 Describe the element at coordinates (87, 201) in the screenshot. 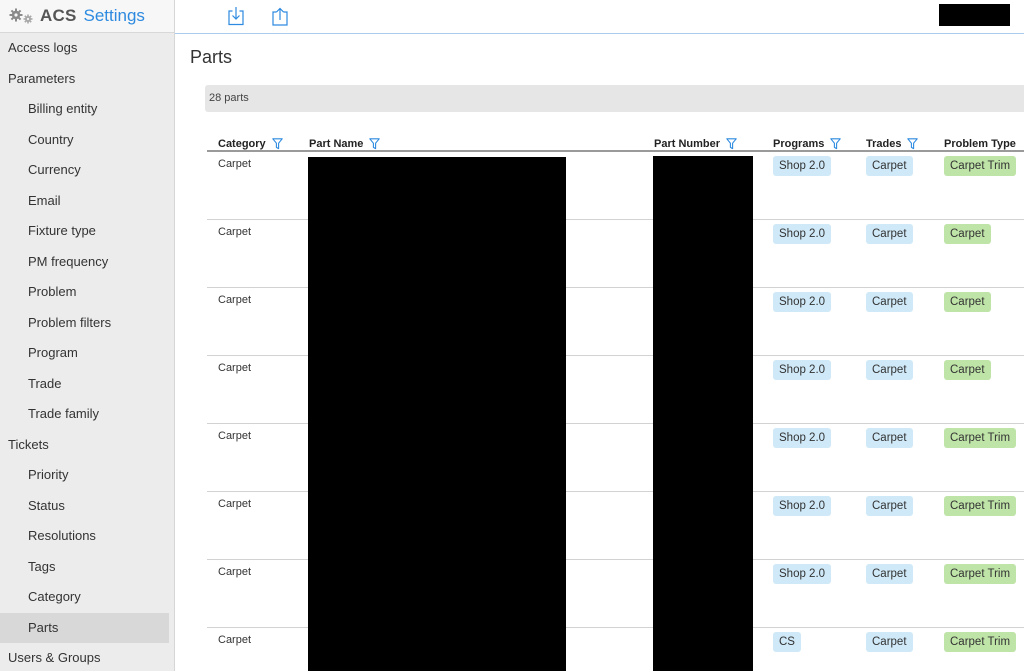

I see `sidebar-item-email: Email` at that location.